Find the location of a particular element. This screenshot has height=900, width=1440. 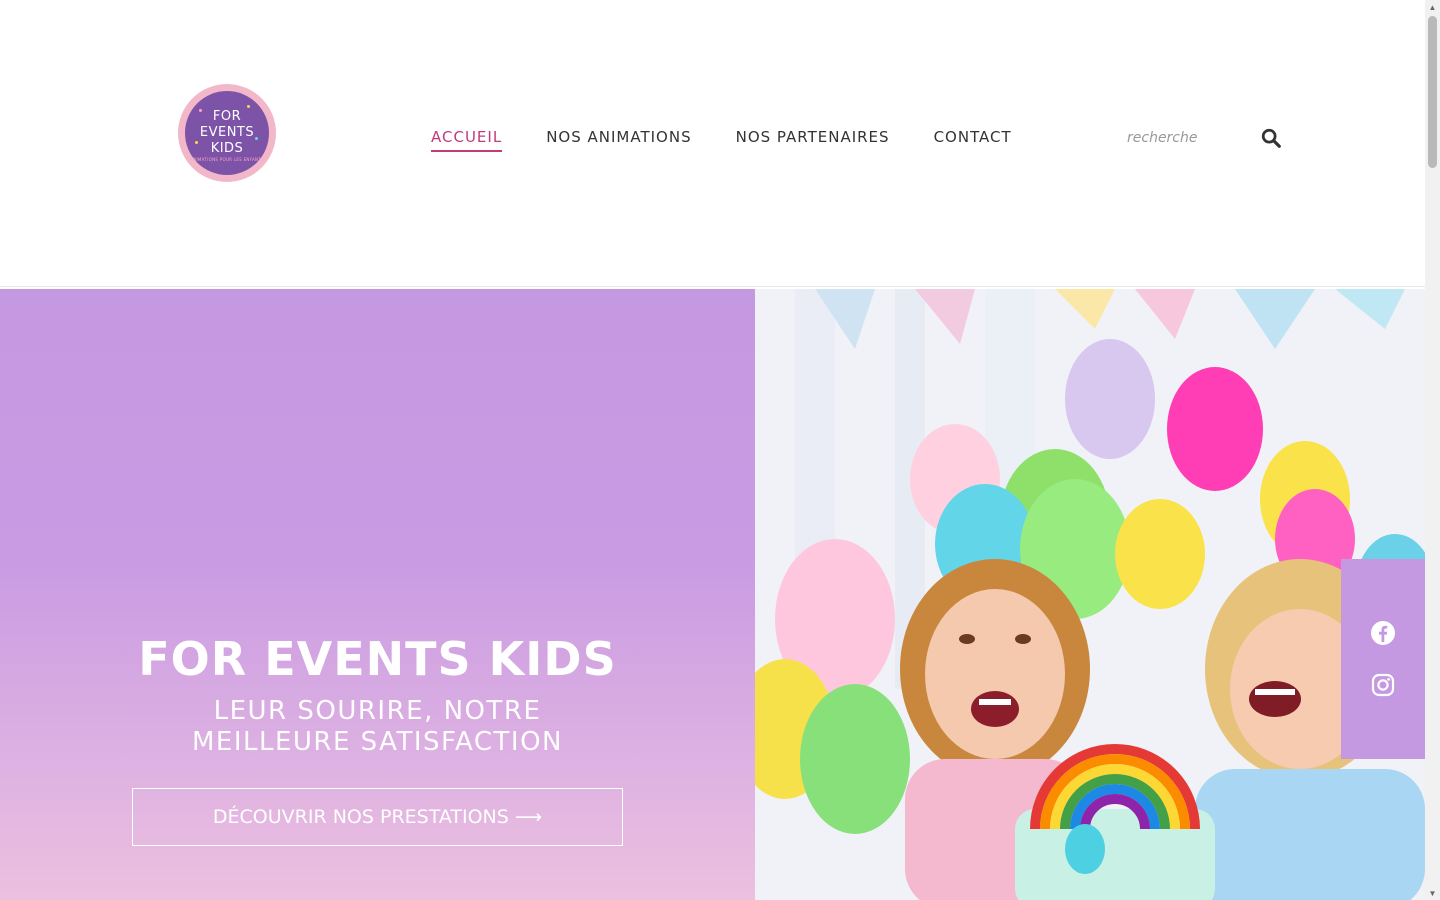

logo-tagline: ANIMATIONS POUR LES ENFANTS is located at coordinates (227, 159).